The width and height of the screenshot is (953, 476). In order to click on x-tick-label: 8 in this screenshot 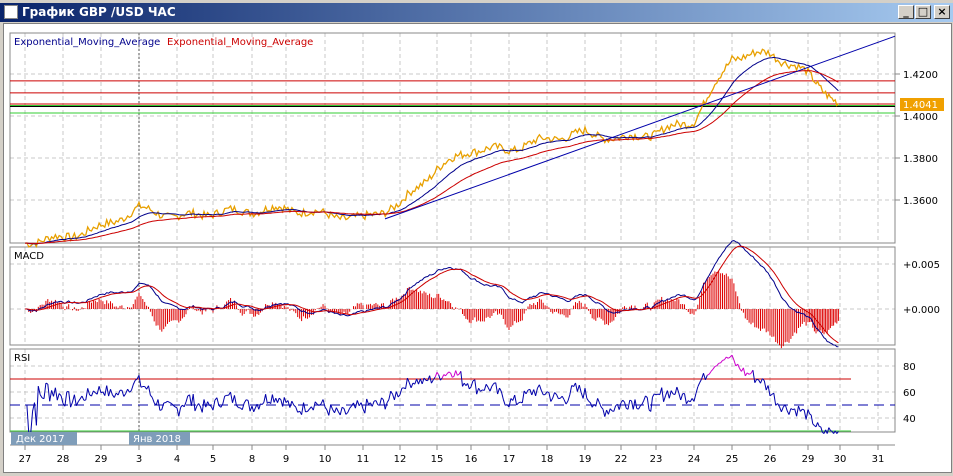, I will do `click(252, 459)`.